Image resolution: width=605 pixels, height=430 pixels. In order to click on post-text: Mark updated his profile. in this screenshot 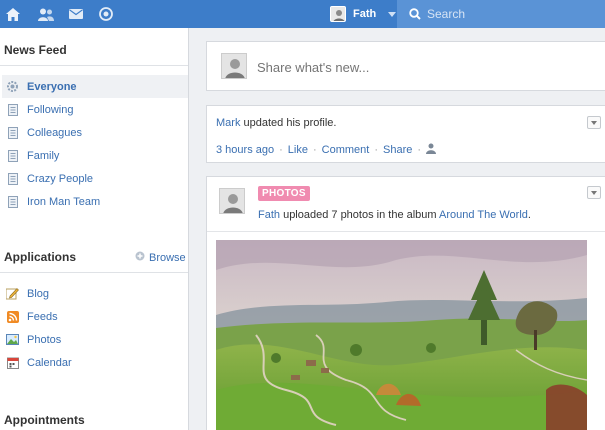, I will do `click(276, 123)`.